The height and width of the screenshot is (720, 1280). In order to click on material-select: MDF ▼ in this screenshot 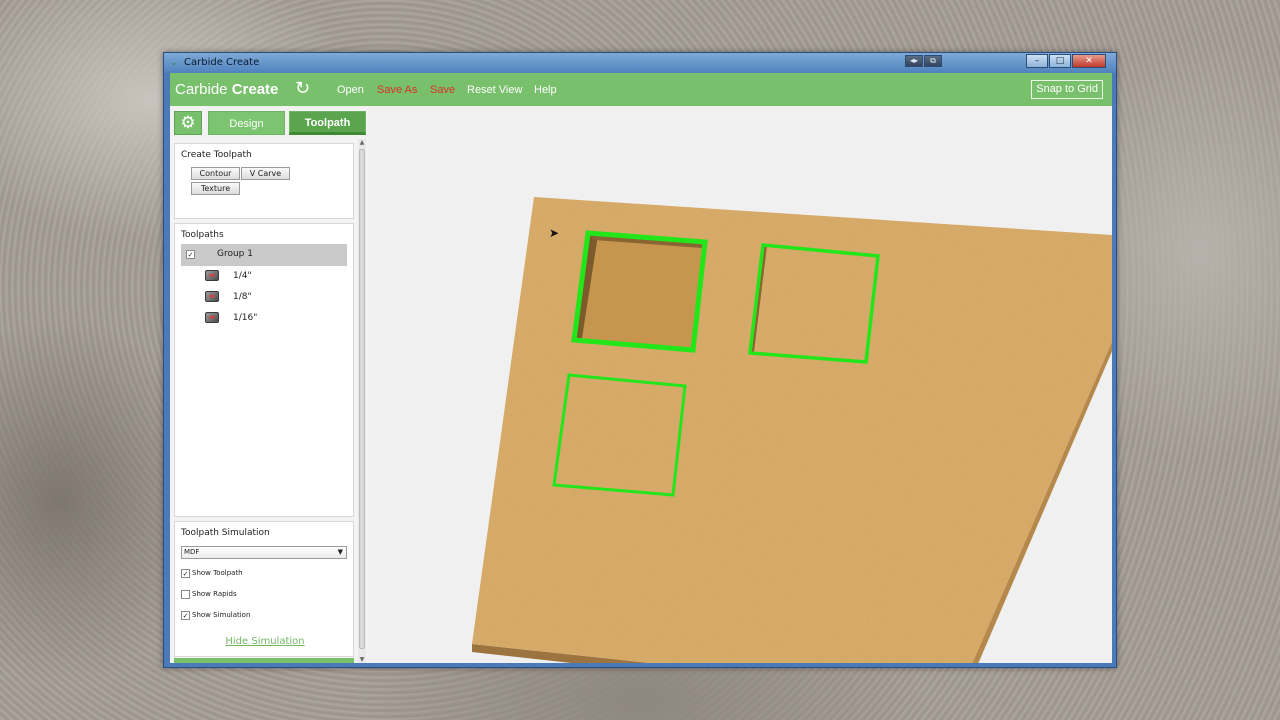, I will do `click(264, 552)`.